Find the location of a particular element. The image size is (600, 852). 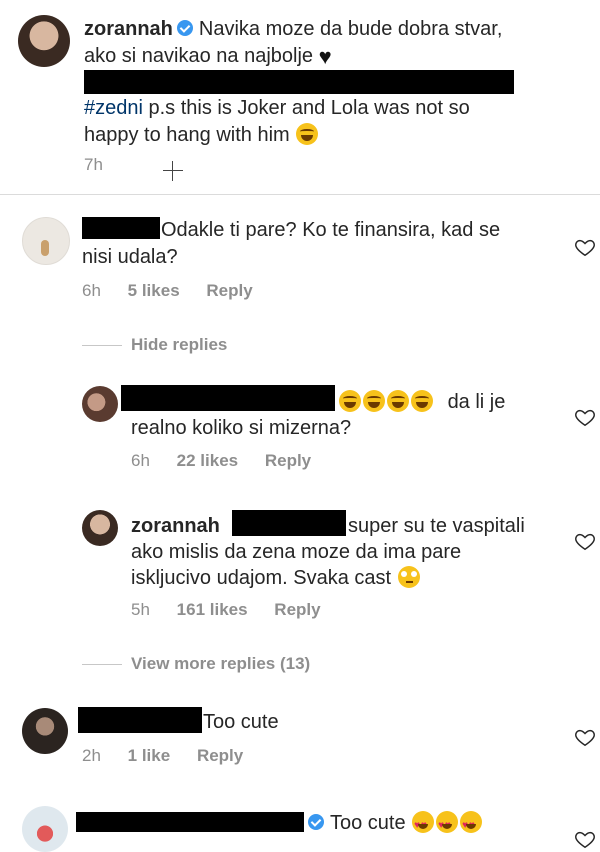

caption-text-4: p.s this is Joker and Lola was not so is located at coordinates (309, 108).